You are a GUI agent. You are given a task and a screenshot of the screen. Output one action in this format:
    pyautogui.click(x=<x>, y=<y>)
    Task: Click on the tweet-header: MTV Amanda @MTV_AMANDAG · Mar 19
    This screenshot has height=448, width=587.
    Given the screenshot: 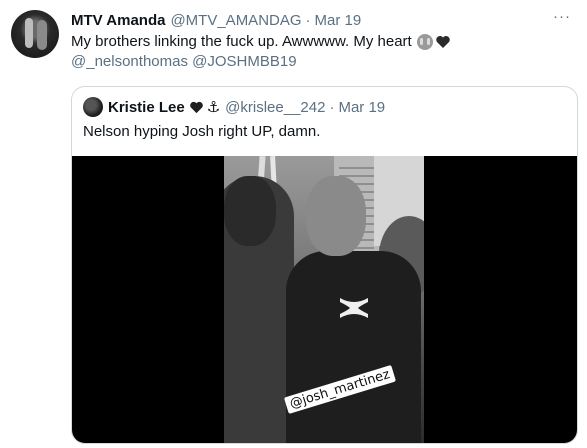 What is the action you would take?
    pyautogui.click(x=319, y=20)
    